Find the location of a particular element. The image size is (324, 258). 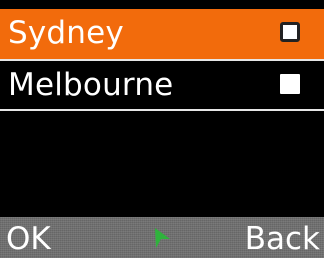

list-item-label: Melbourne is located at coordinates (91, 85).